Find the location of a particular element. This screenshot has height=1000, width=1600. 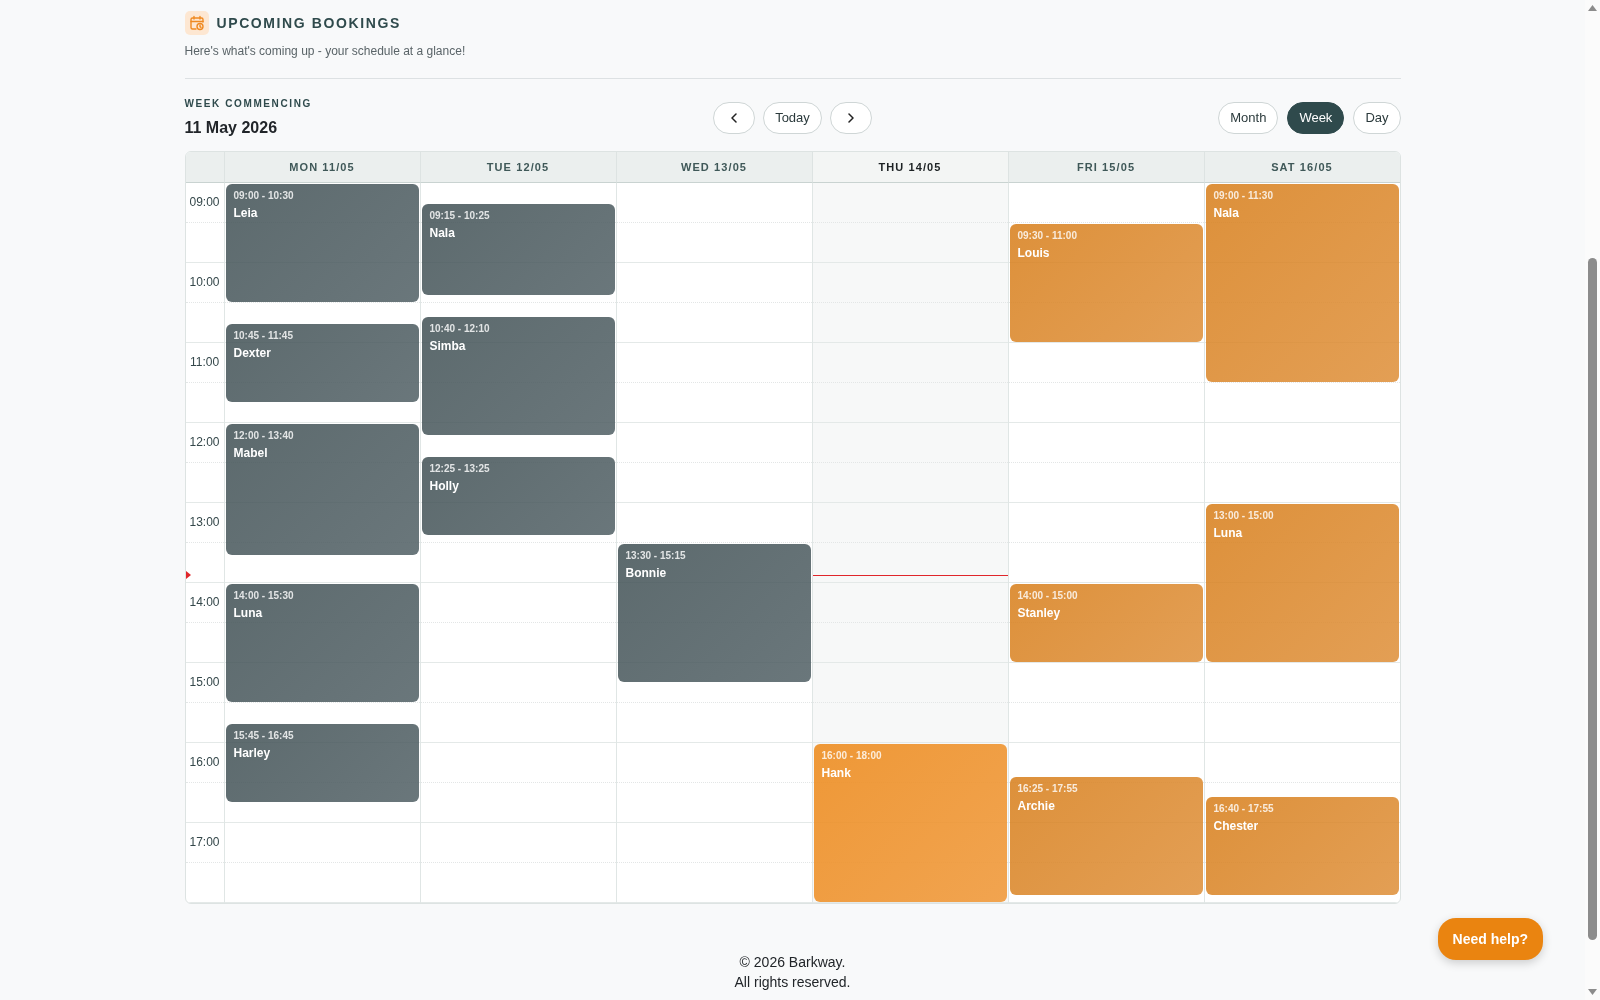

booking-name: Harley is located at coordinates (252, 753).